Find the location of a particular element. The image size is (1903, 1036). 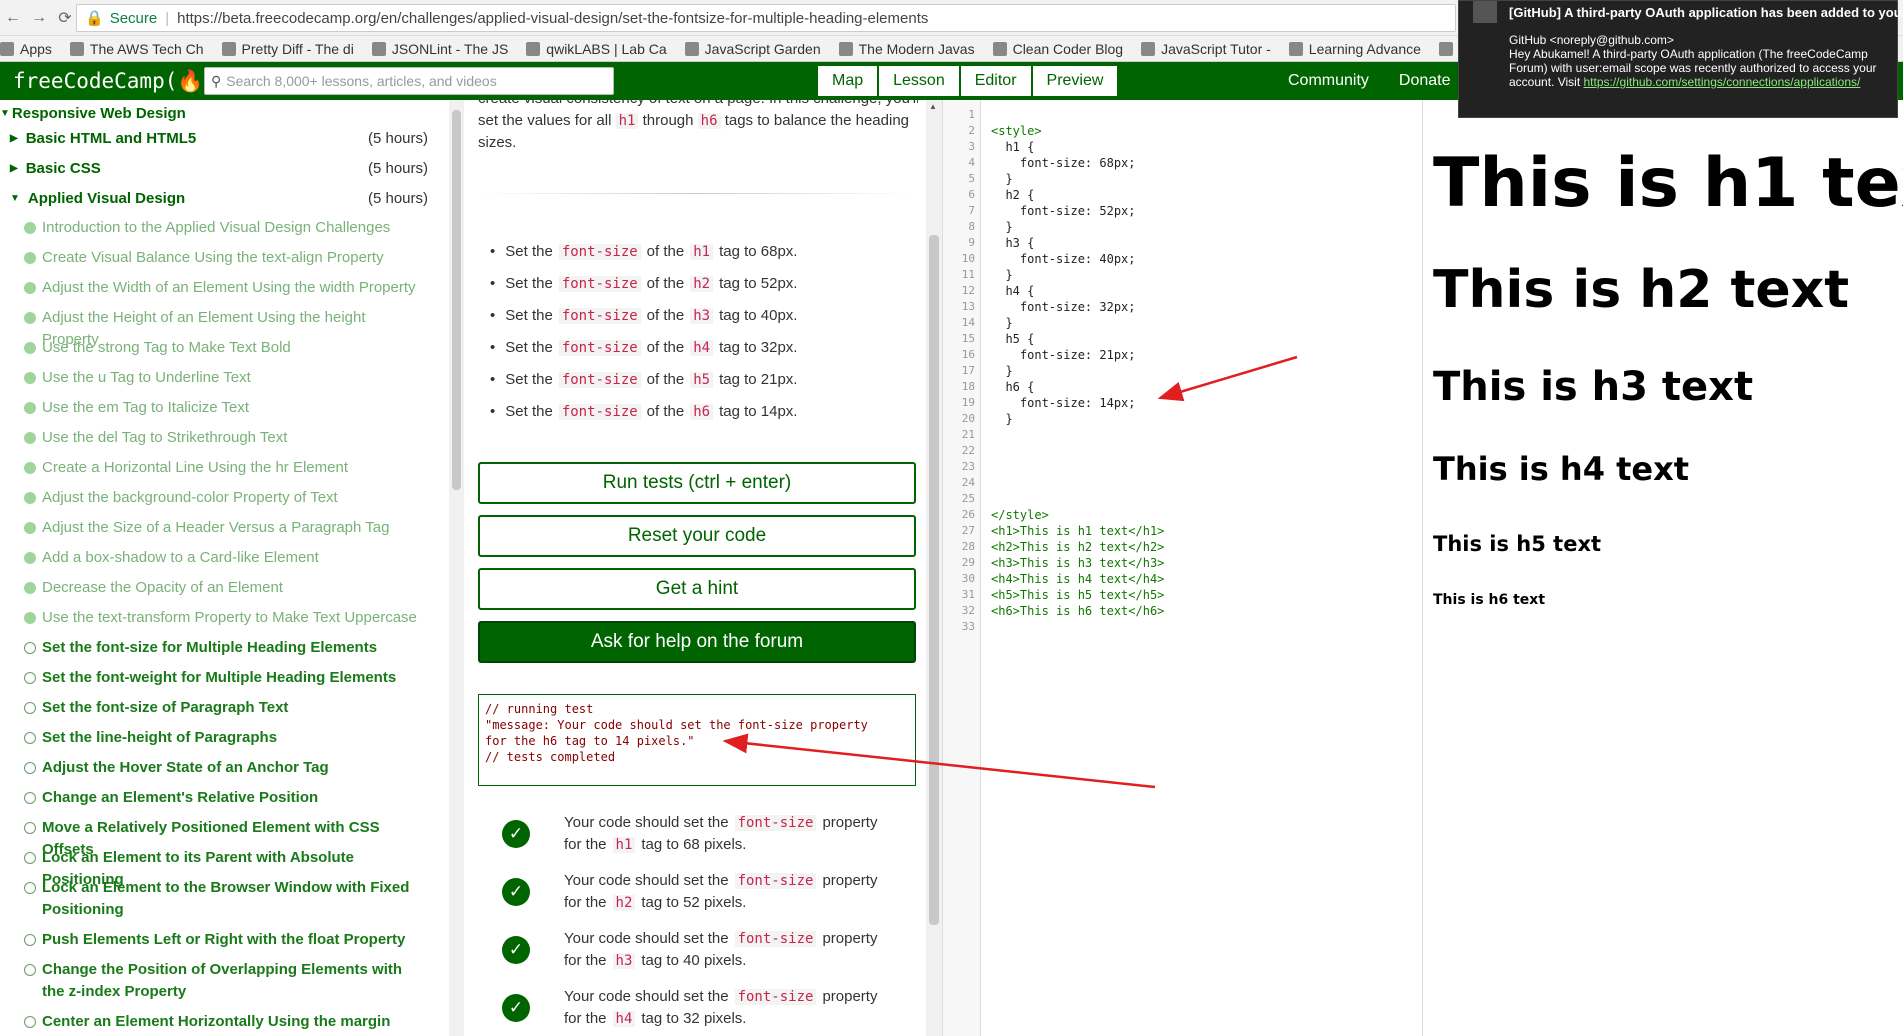

back-icon: ← is located at coordinates (13, 18).